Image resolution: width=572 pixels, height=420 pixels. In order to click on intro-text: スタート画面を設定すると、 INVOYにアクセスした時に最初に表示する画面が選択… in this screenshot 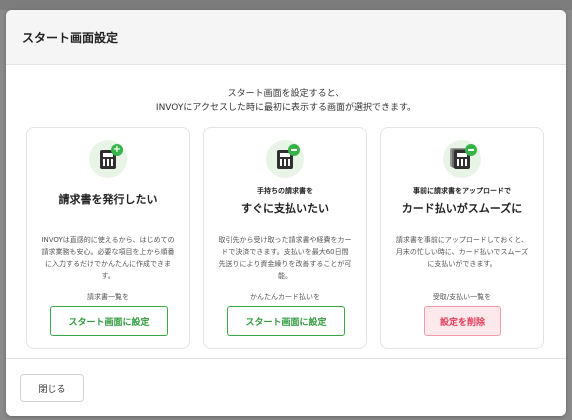, I will do `click(286, 101)`.